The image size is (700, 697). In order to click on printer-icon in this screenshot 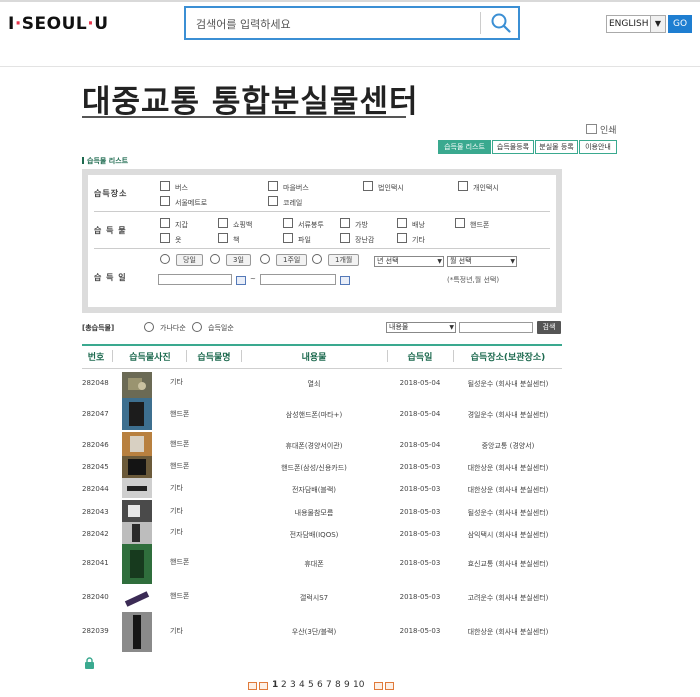, I will do `click(591, 129)`.